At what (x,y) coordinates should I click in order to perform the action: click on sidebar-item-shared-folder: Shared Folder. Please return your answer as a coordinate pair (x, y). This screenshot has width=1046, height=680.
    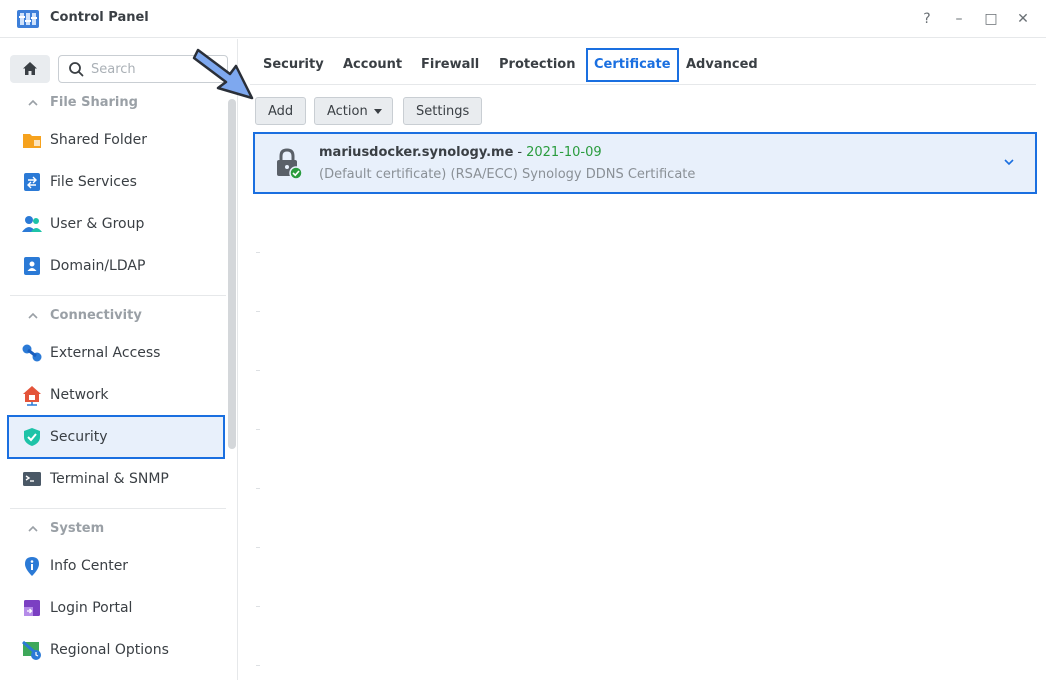
    Looking at the image, I should click on (116, 140).